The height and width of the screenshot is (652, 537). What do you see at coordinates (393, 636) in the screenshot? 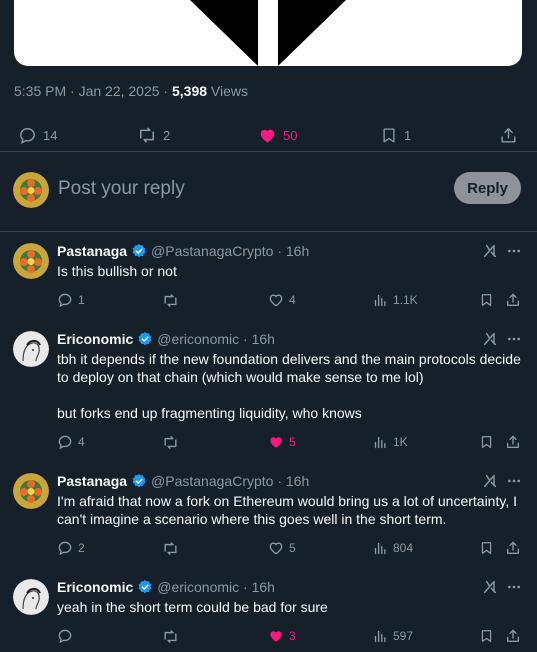
I see `views-action: 597` at bounding box center [393, 636].